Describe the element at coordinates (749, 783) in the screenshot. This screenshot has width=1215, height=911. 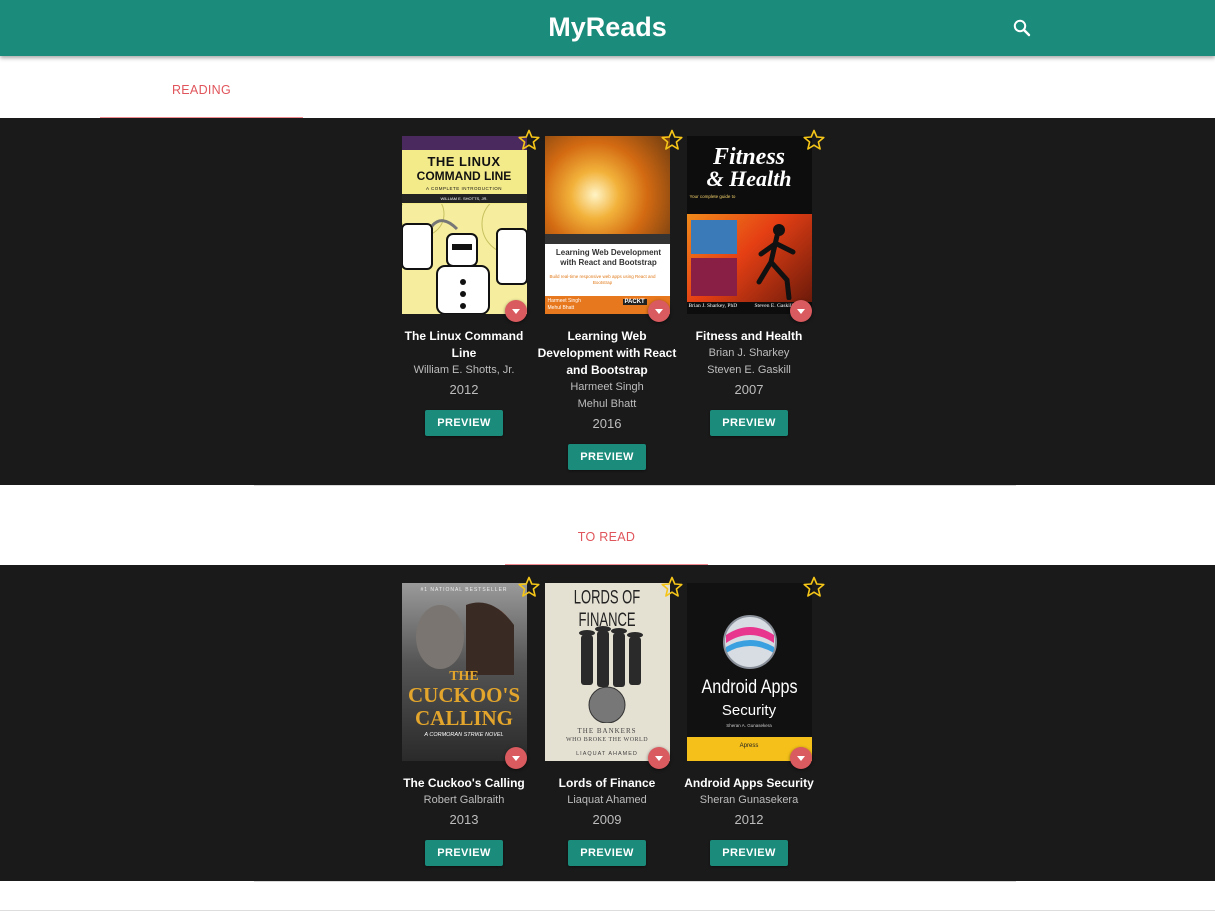
I see `book-title: Android Apps Security` at that location.